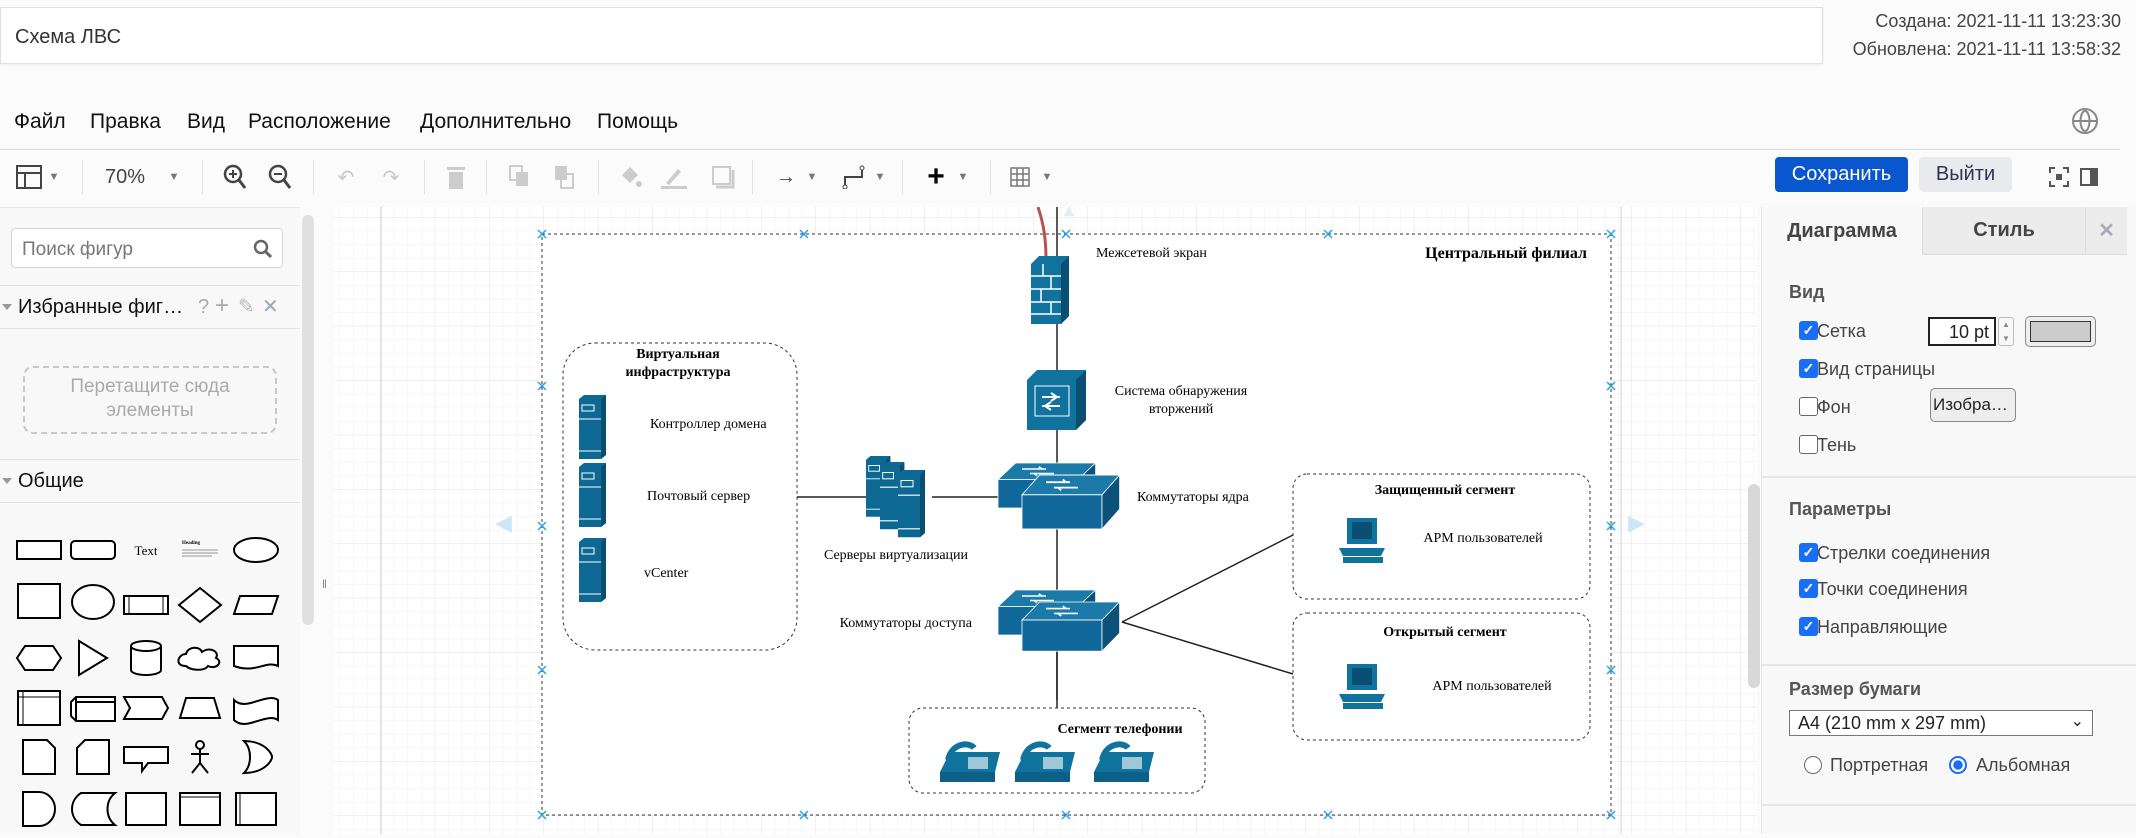 The width and height of the screenshot is (2136, 838). I want to click on expand-right-arrow-icon: ▶, so click(1636, 522).